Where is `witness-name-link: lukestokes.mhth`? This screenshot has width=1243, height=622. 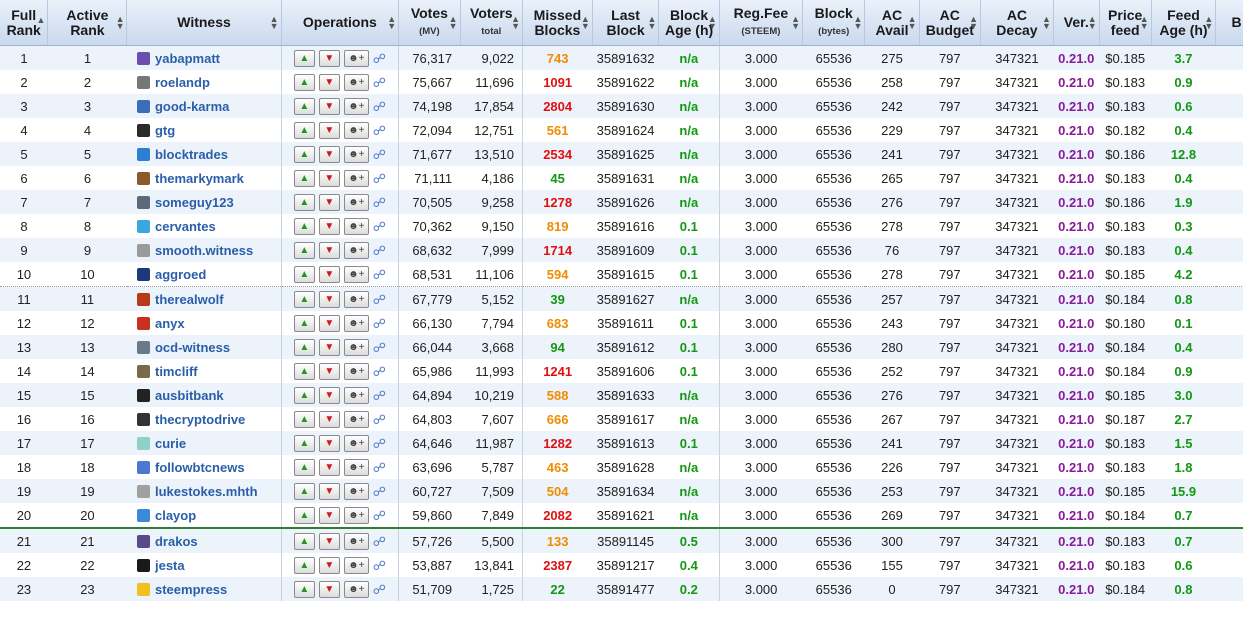
witness-name-link: lukestokes.mhth is located at coordinates (206, 491).